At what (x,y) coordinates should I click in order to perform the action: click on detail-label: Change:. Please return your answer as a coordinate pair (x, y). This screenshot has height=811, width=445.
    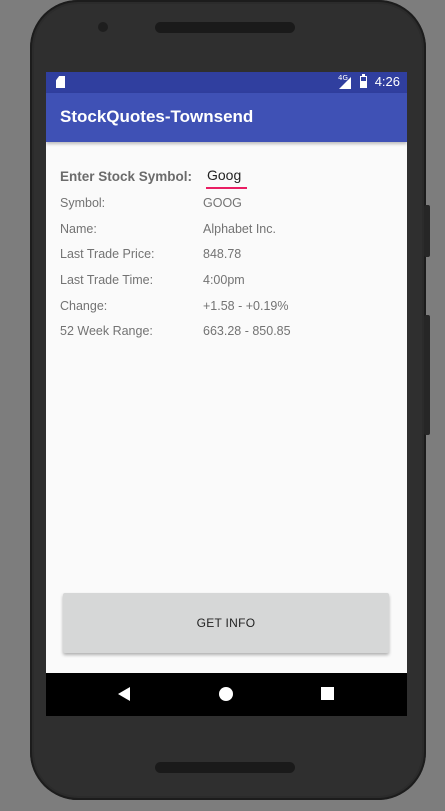
    Looking at the image, I should click on (84, 306).